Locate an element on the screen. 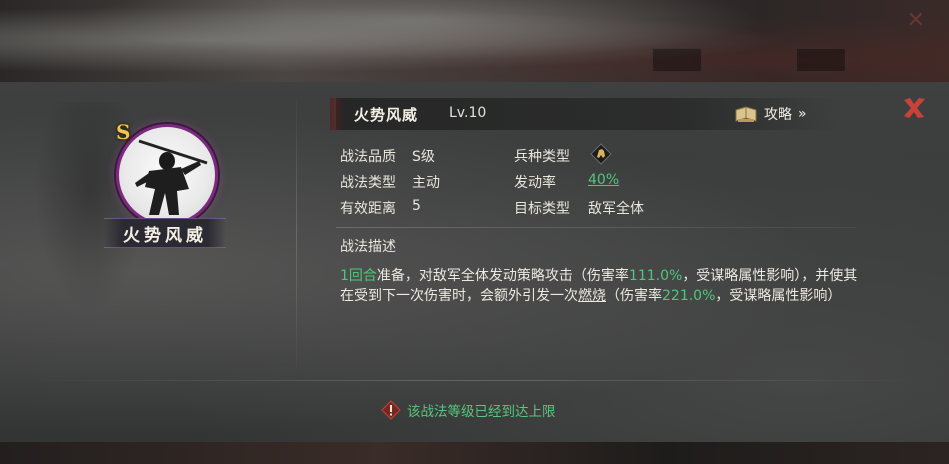 This screenshot has width=949, height=464. skill-header: 火势风威 Lv.10 攻略 » is located at coordinates (587, 114).